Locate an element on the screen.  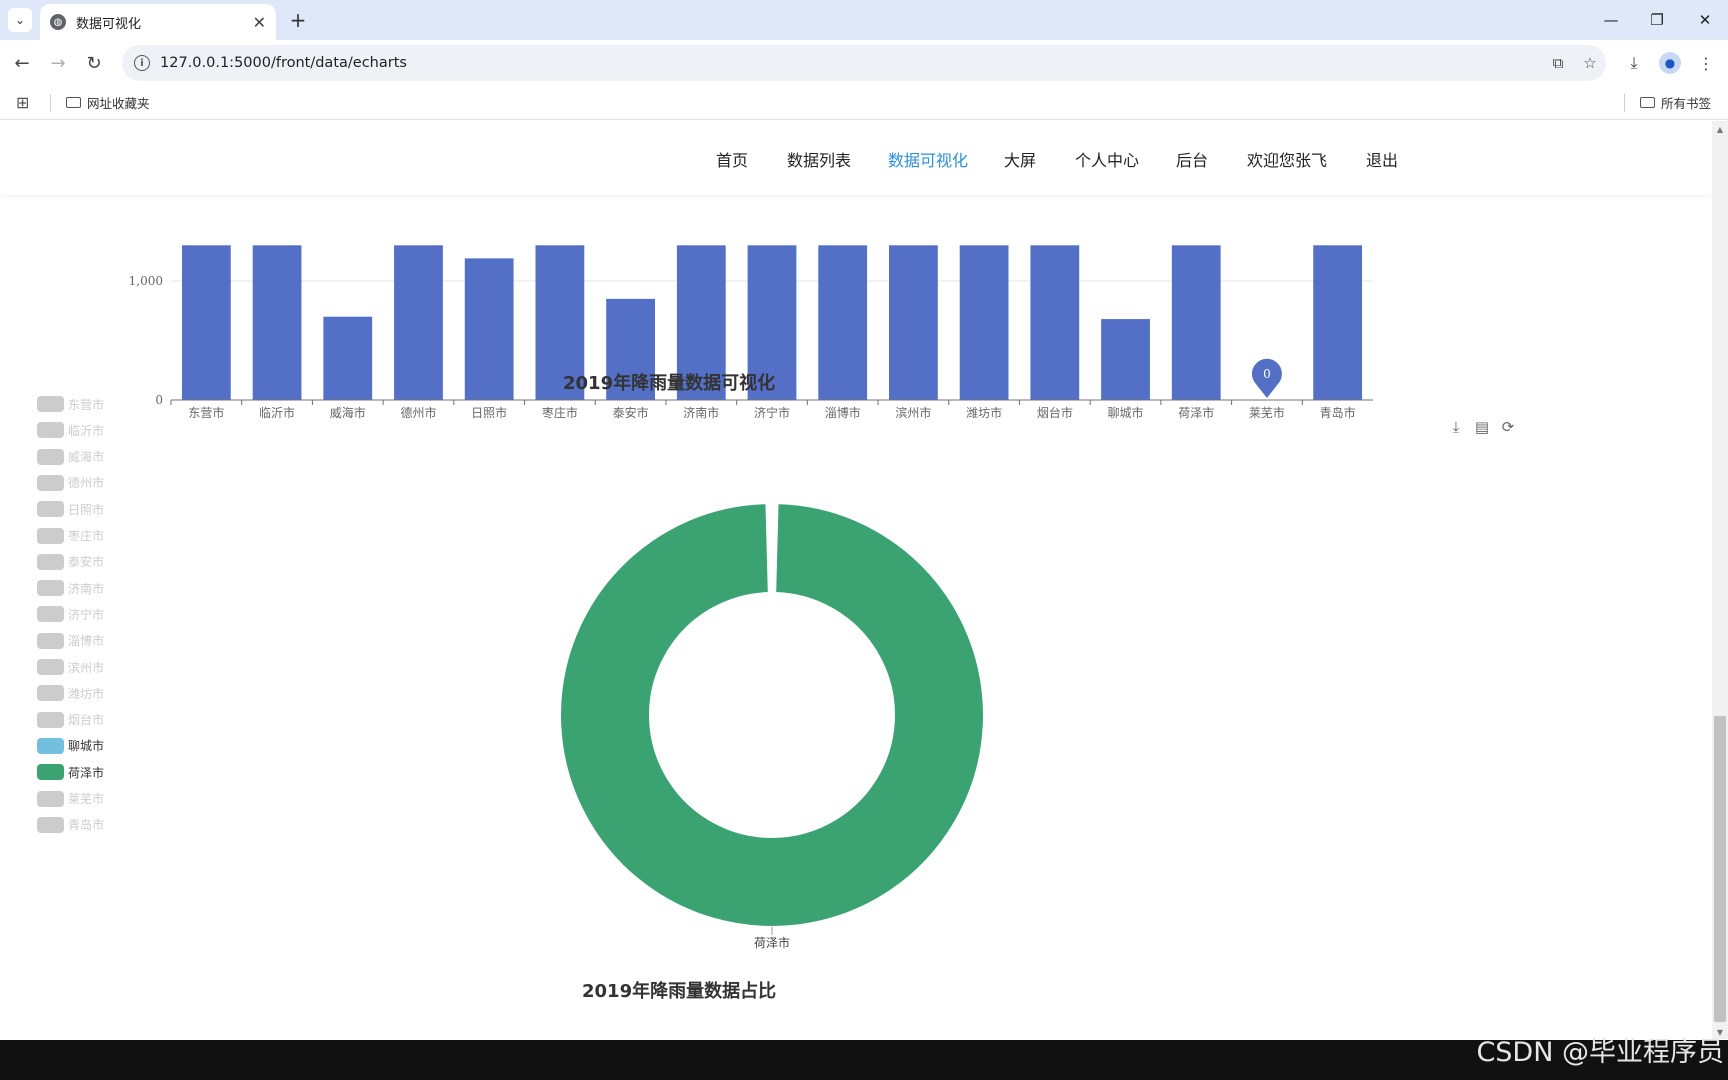
scroll-up-icon: ▲ is located at coordinates (1720, 129).